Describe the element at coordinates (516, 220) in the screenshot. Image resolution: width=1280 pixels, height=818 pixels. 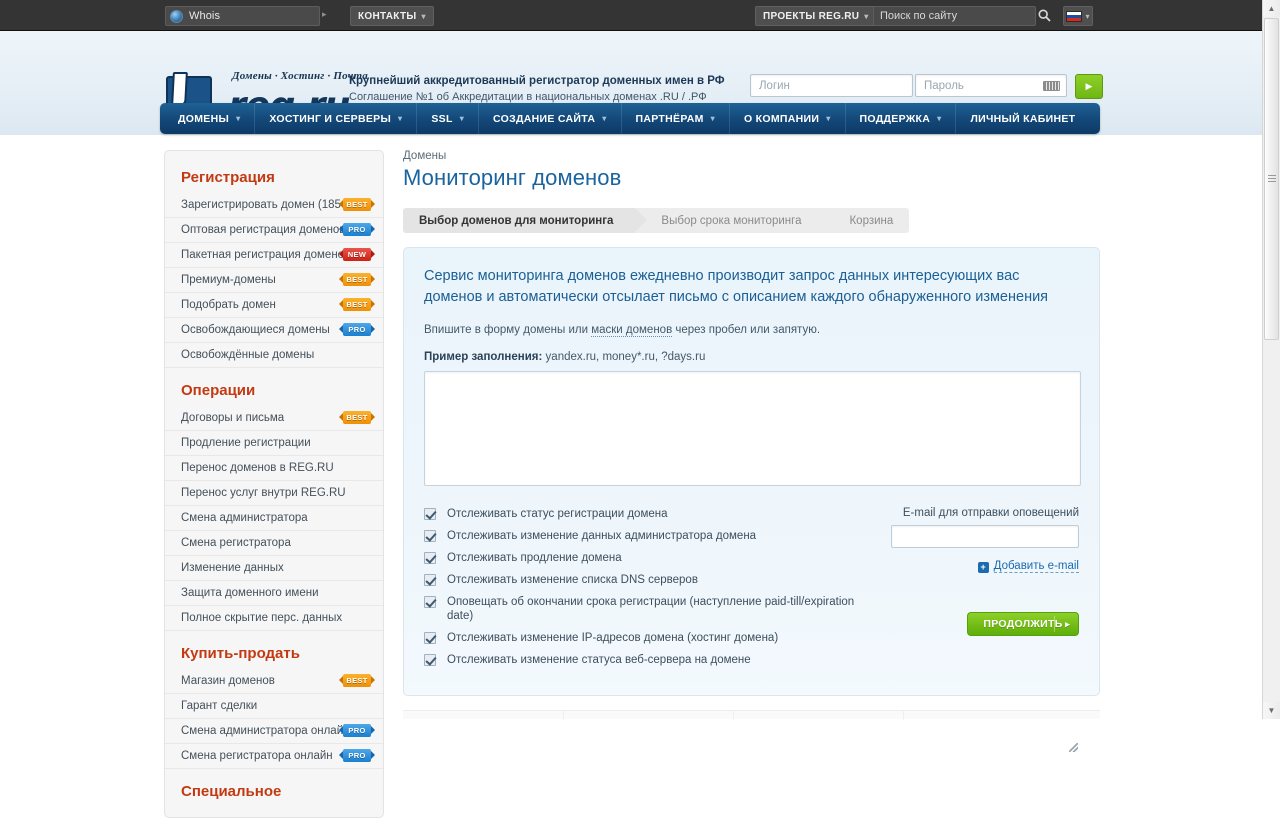
I see `tab-label: Выбор доменов для мониторинга` at that location.